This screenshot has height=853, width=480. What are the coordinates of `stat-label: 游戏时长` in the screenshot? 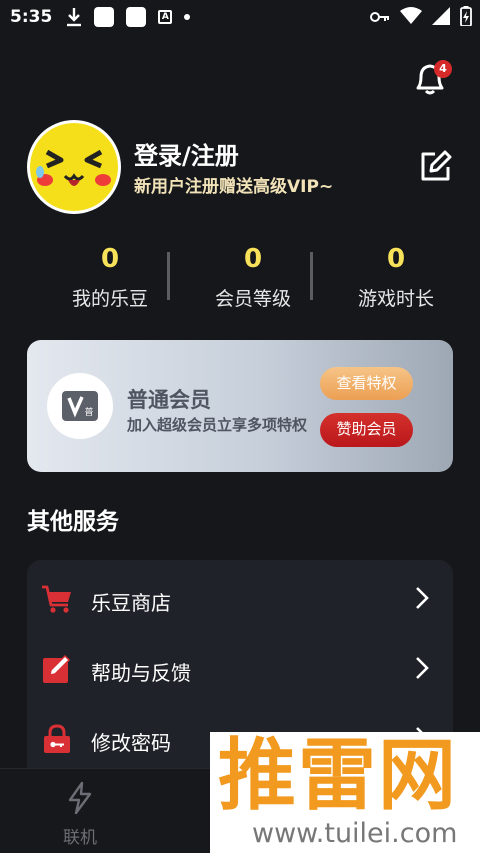 It's located at (395, 299).